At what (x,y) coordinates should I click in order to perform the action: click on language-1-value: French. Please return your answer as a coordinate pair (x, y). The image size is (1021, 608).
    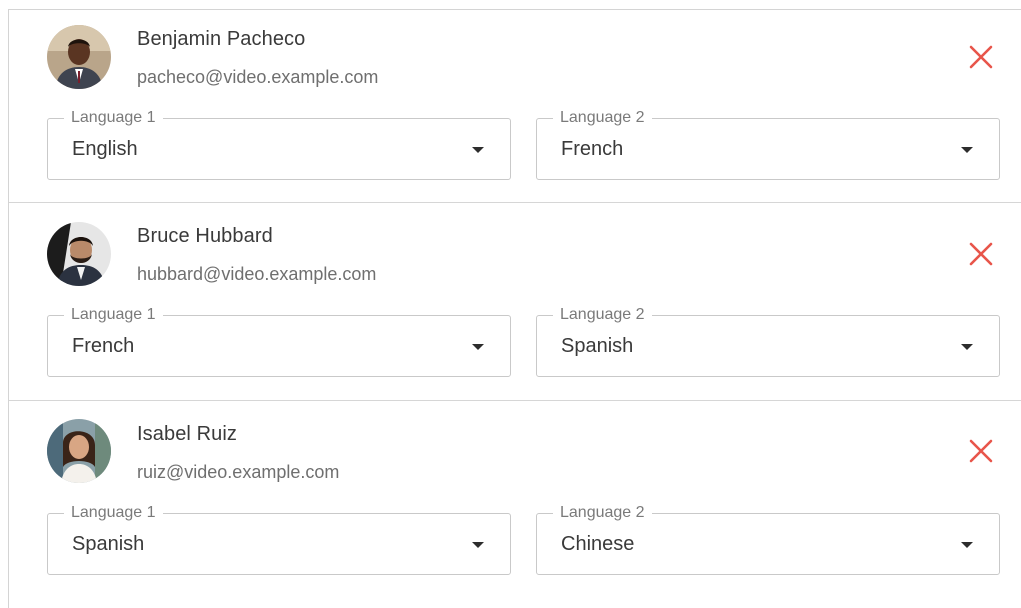
    Looking at the image, I should click on (103, 346).